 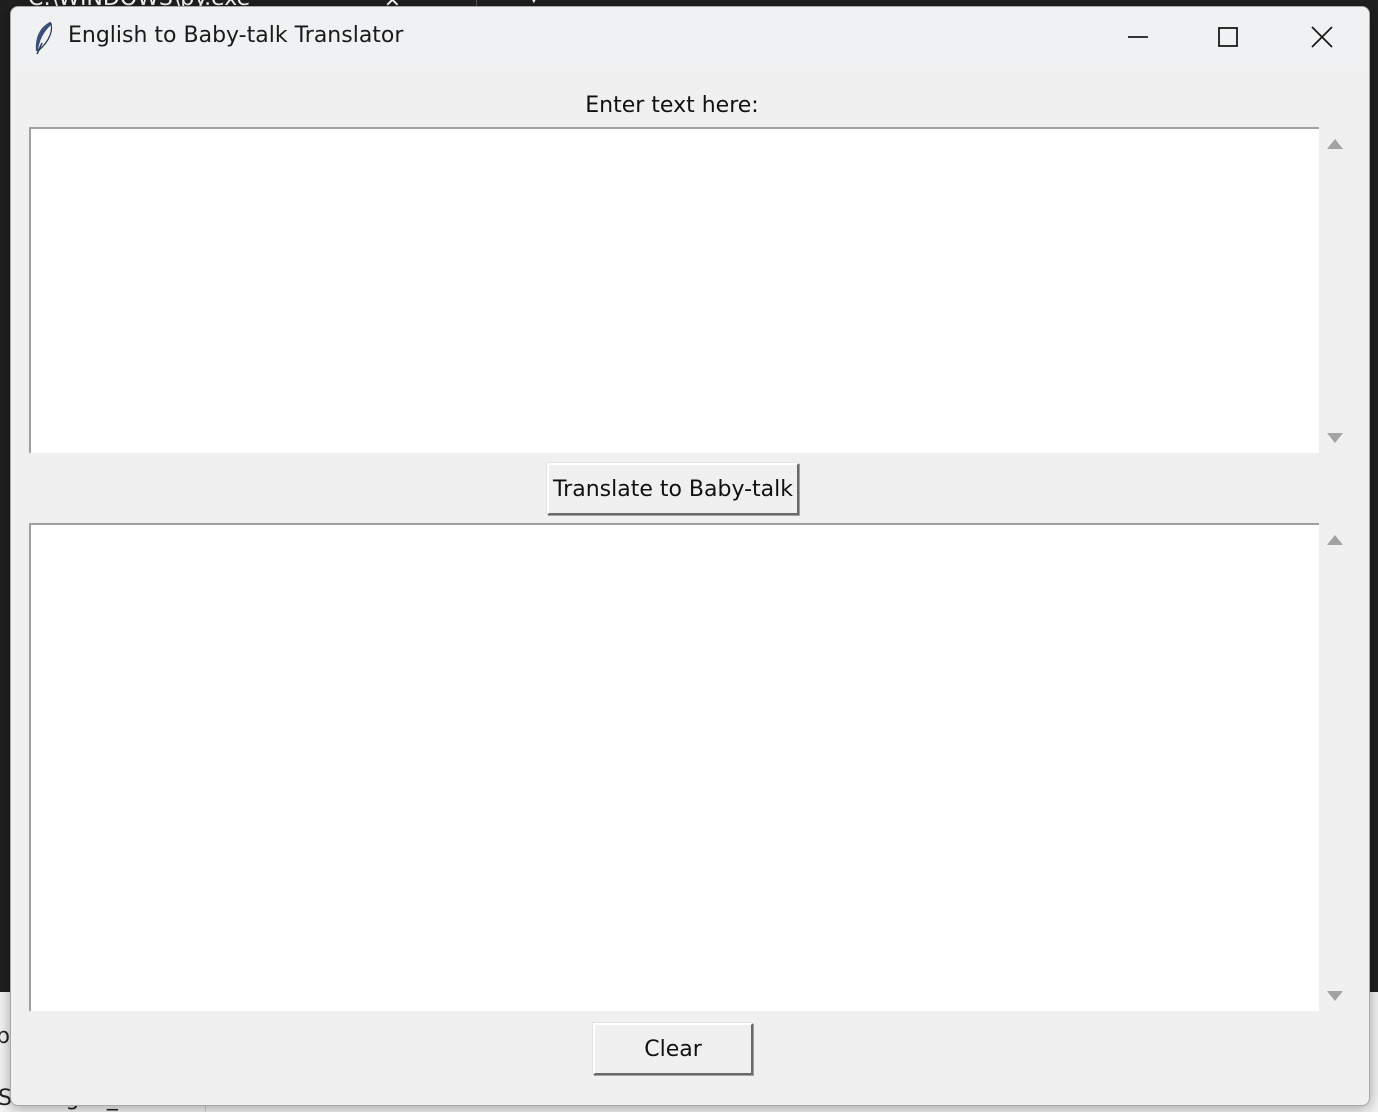 I want to click on maximize-icon, so click(x=1228, y=37).